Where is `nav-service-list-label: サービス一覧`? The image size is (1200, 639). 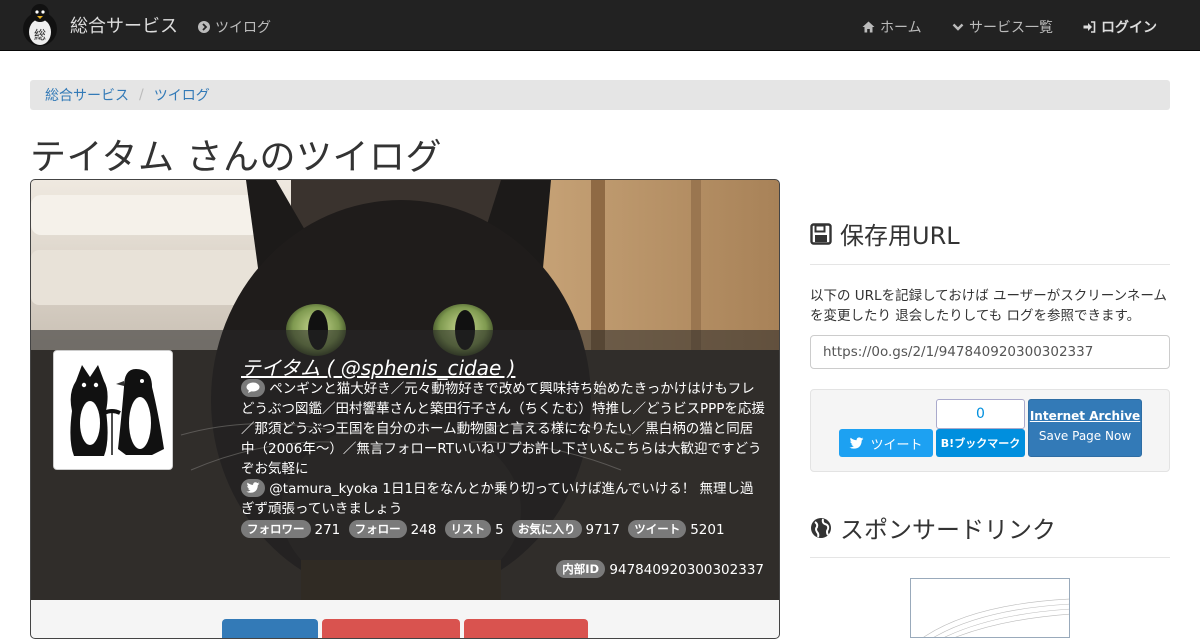 nav-service-list-label: サービス一覧 is located at coordinates (1011, 28).